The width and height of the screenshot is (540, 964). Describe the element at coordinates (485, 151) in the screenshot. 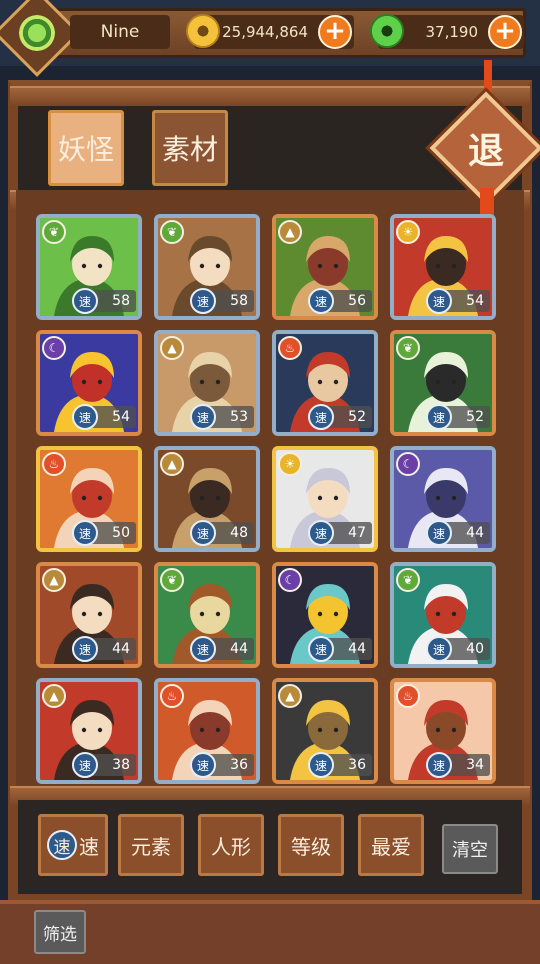

I see `exit-label: 退` at that location.